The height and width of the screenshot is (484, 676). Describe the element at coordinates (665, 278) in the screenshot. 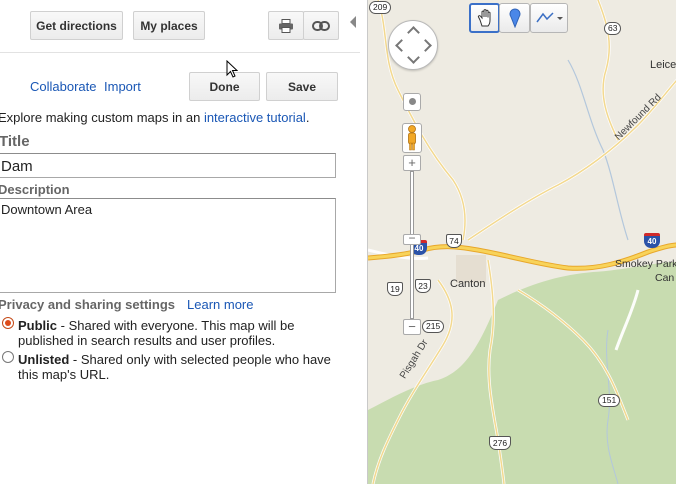

I see `town-label-can: Can` at that location.